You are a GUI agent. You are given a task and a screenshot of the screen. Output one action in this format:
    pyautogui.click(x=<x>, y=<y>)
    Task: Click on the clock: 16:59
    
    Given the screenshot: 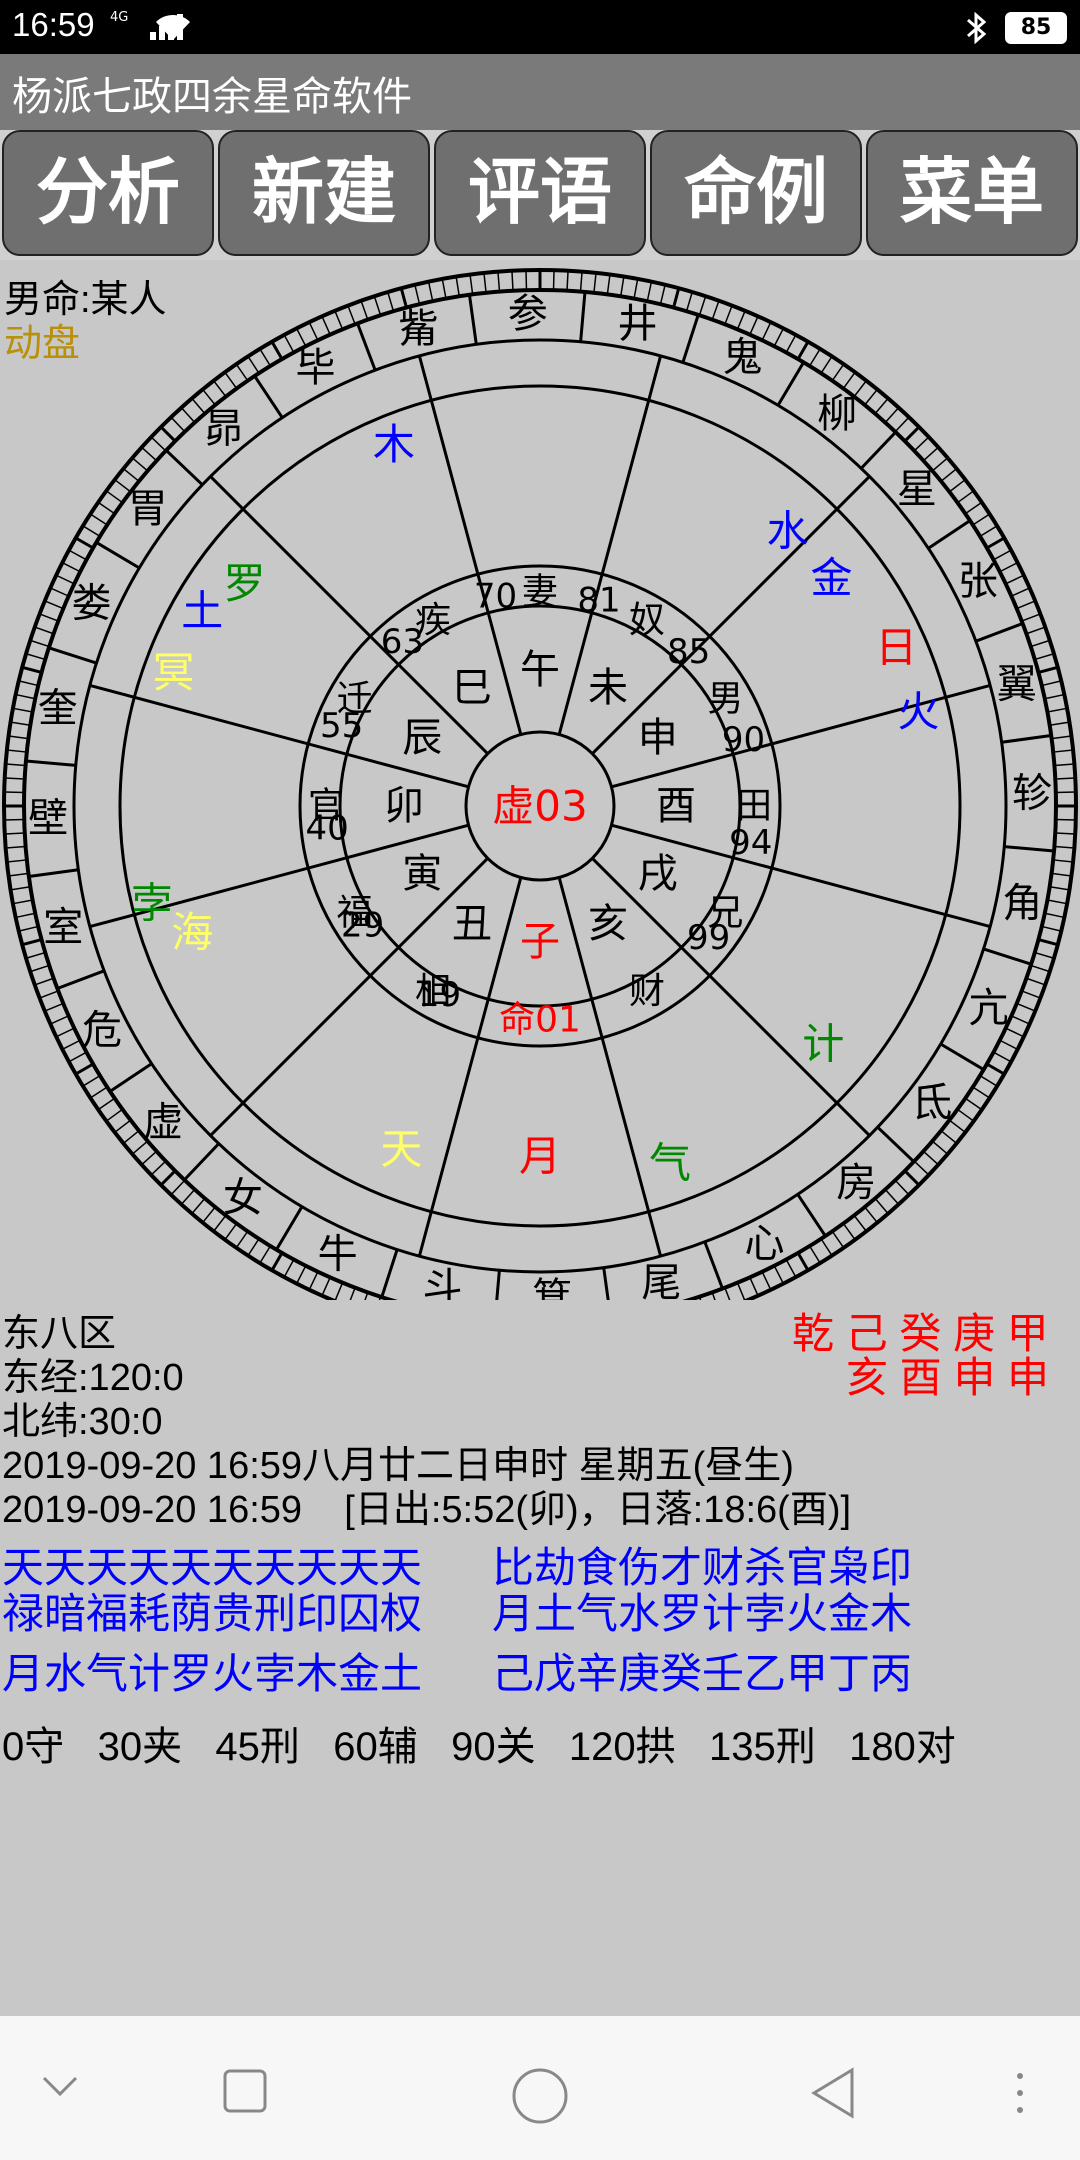 What is the action you would take?
    pyautogui.click(x=53, y=24)
    